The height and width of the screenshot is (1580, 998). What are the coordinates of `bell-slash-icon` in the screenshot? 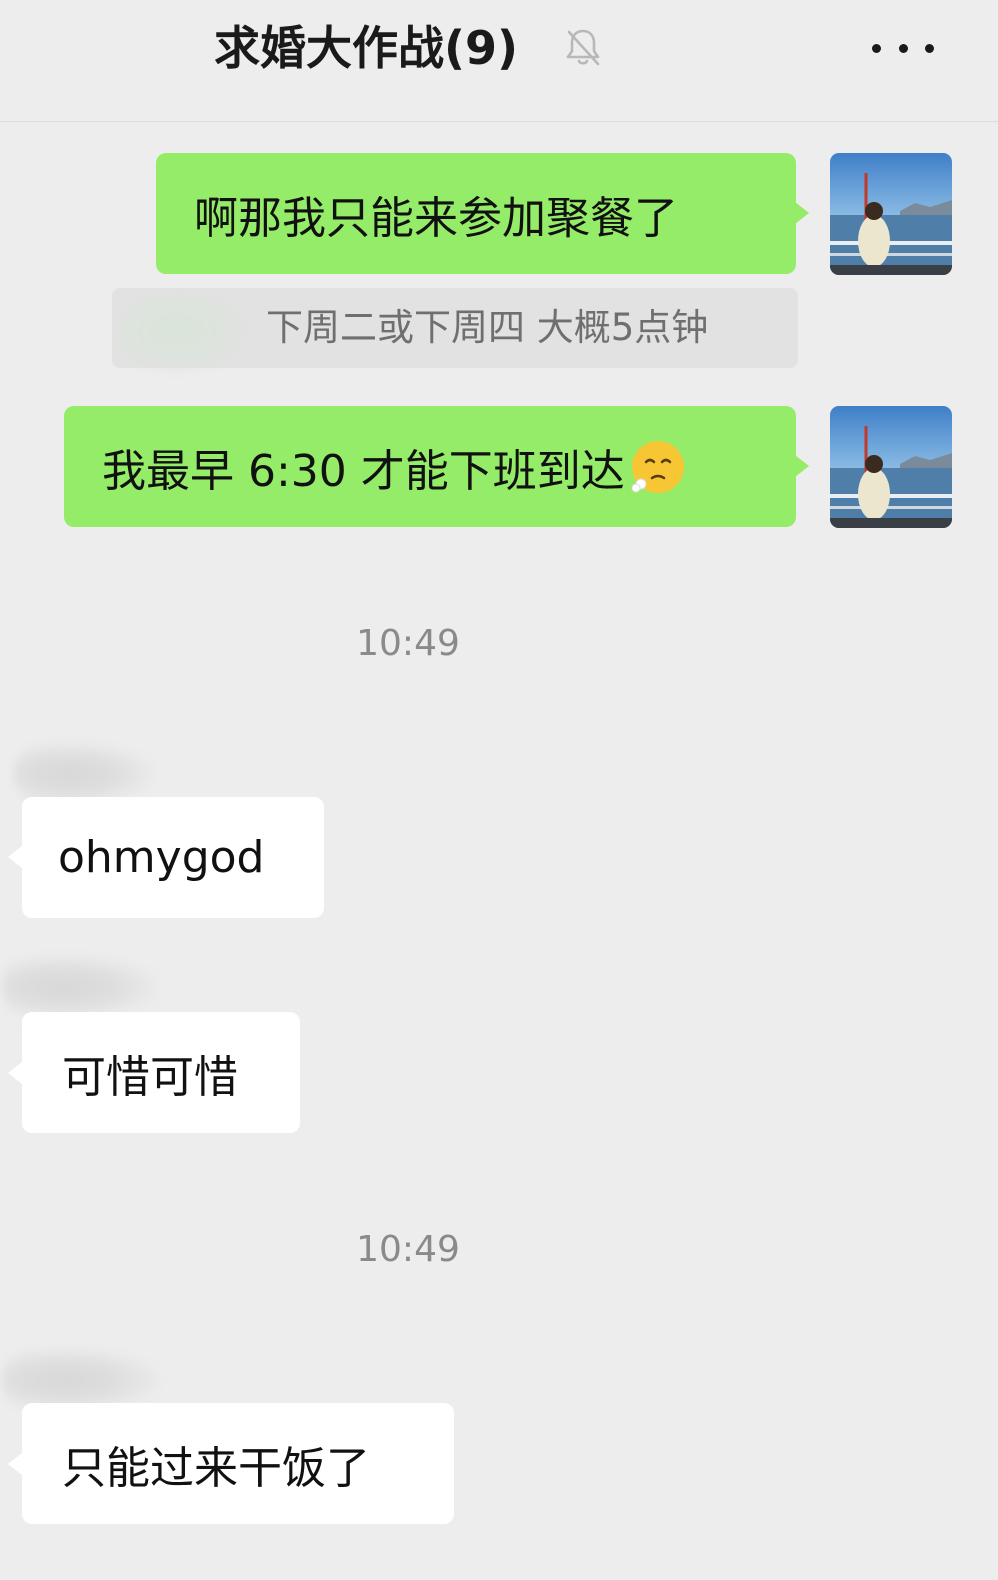 It's located at (583, 47).